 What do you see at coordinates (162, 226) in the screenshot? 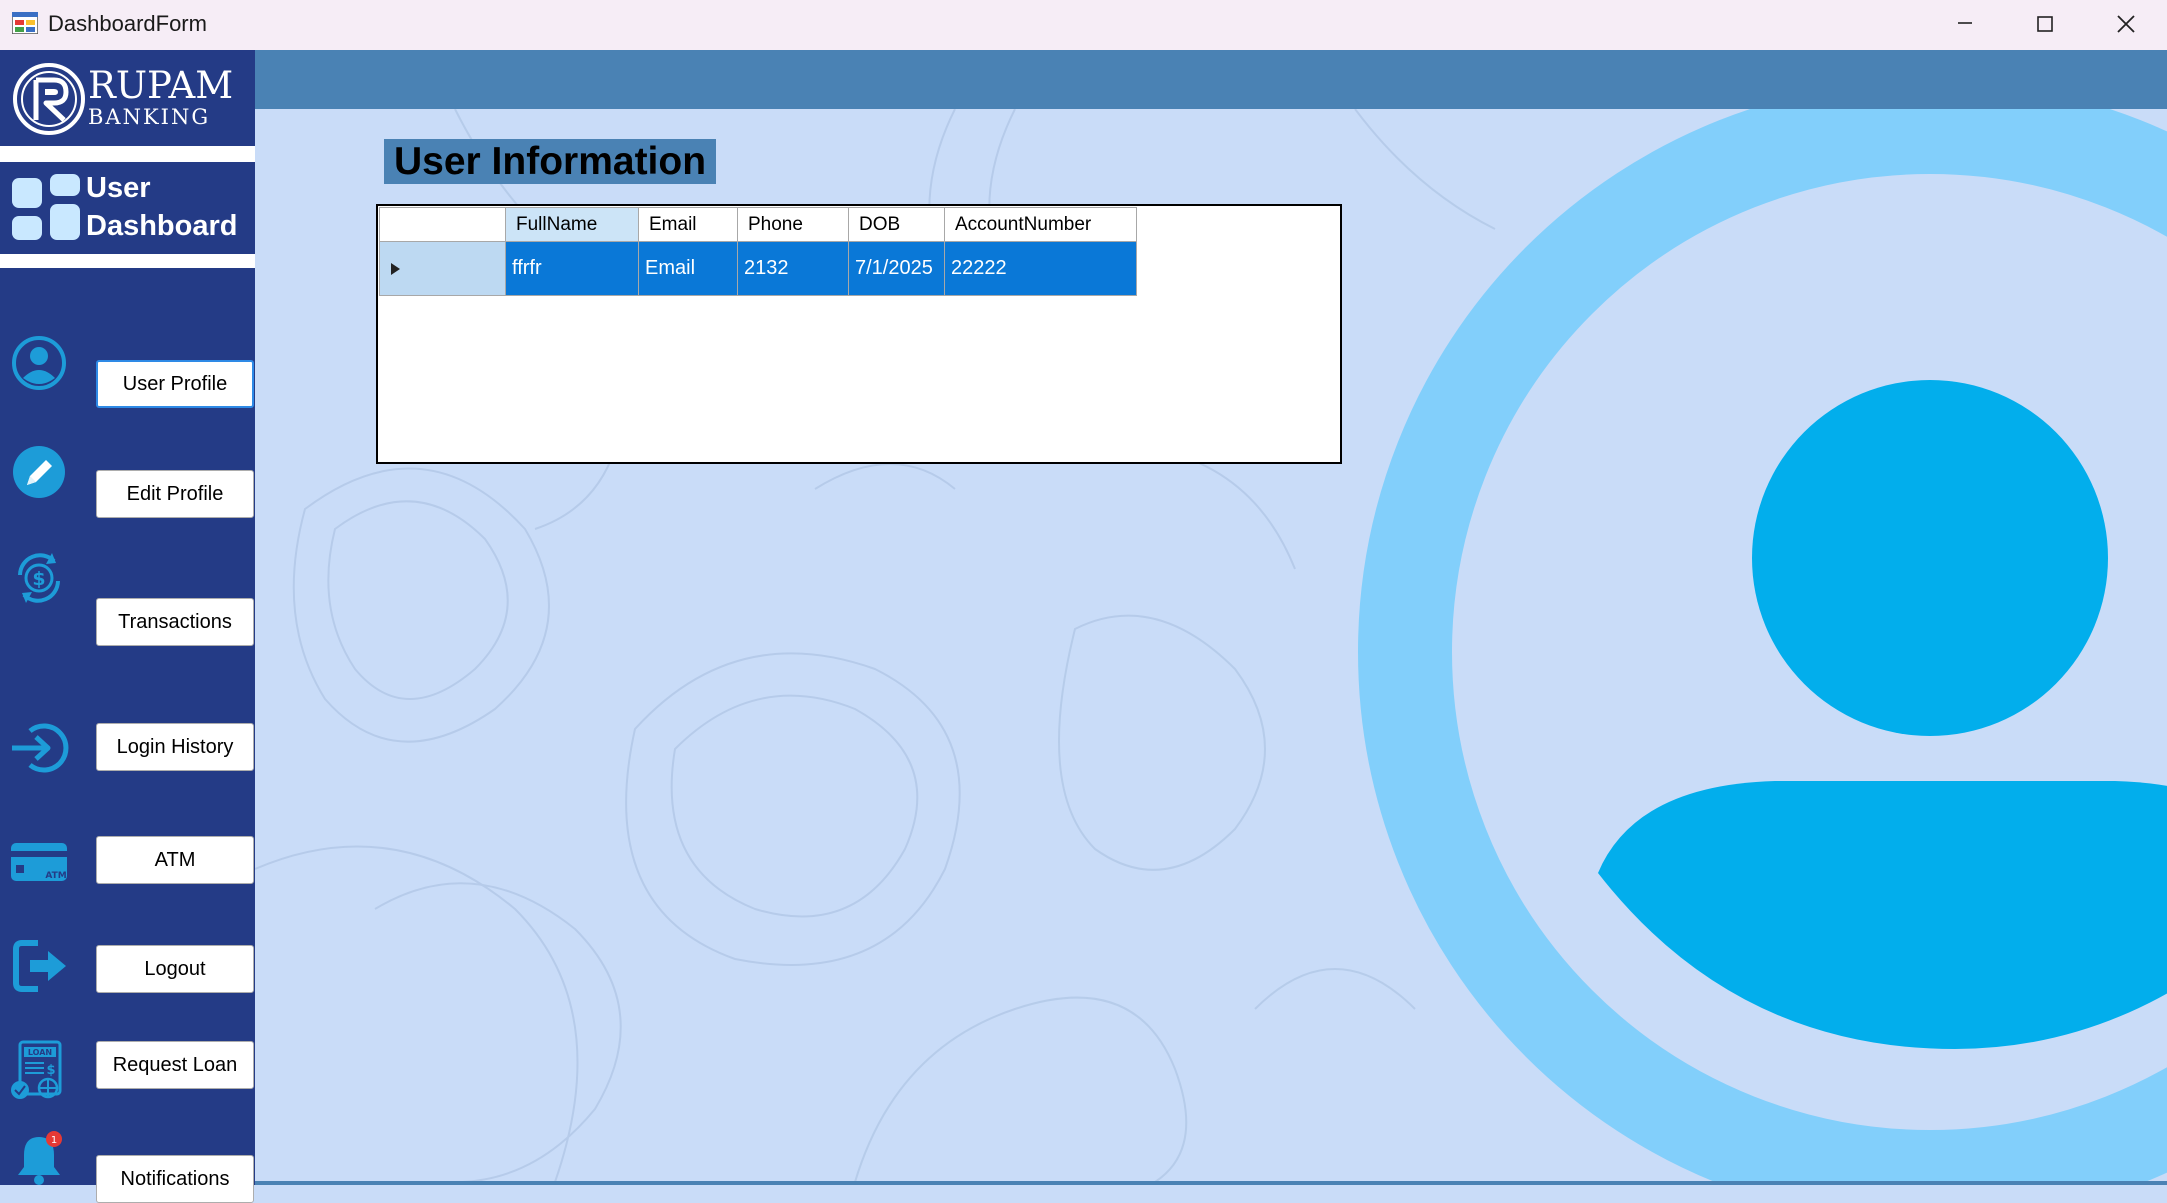
I see `dashboard-title-line2: Dashboard` at bounding box center [162, 226].